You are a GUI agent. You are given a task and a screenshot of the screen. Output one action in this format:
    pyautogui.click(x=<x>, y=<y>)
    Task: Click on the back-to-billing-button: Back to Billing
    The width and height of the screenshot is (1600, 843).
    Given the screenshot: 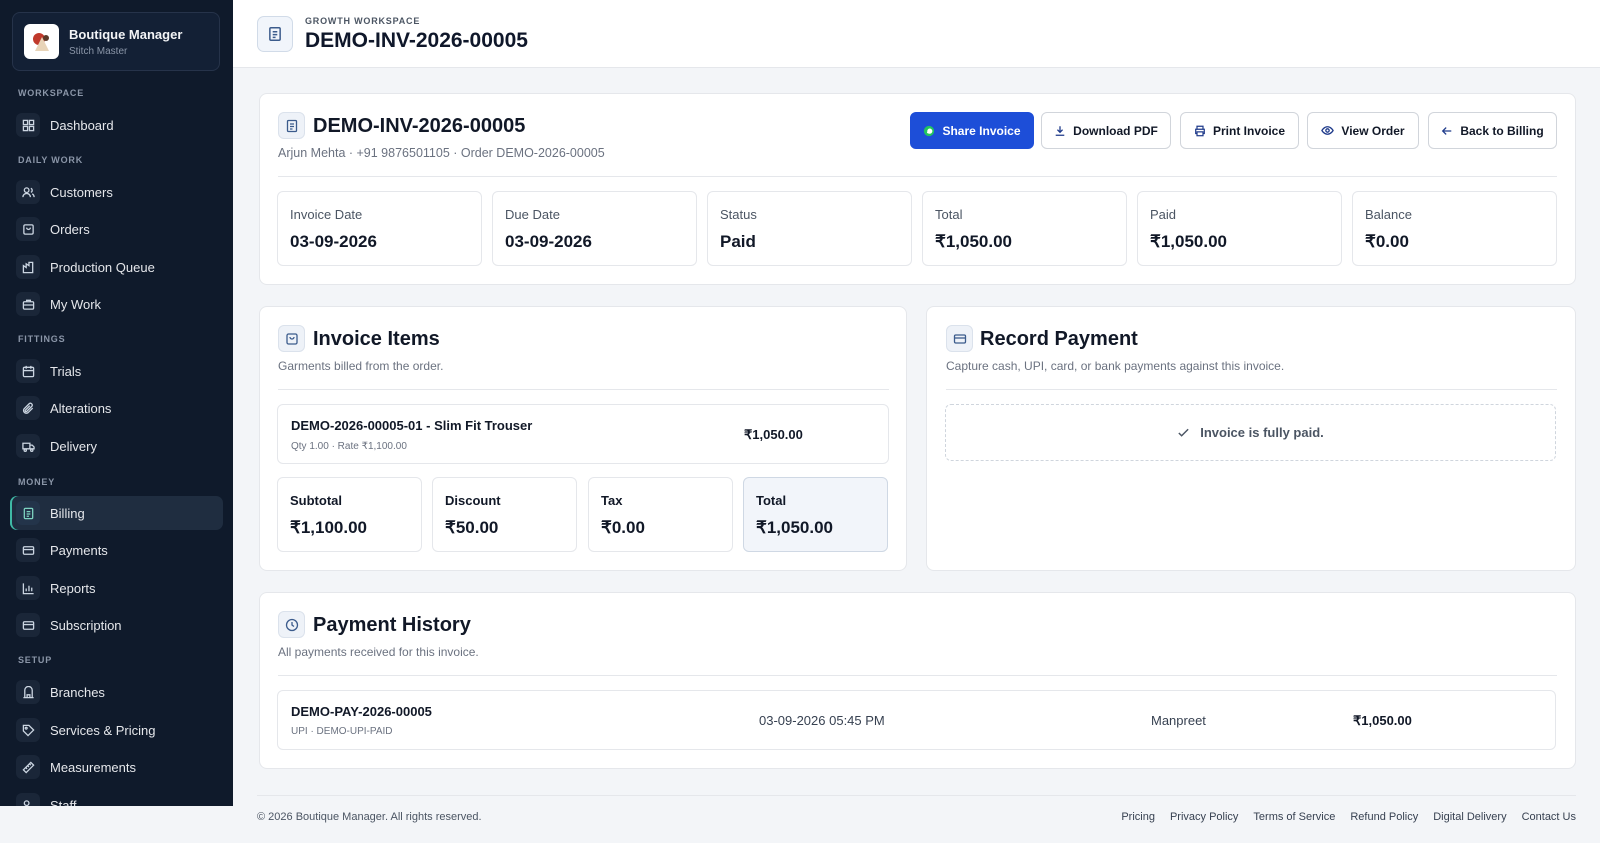 What is the action you would take?
    pyautogui.click(x=1492, y=130)
    